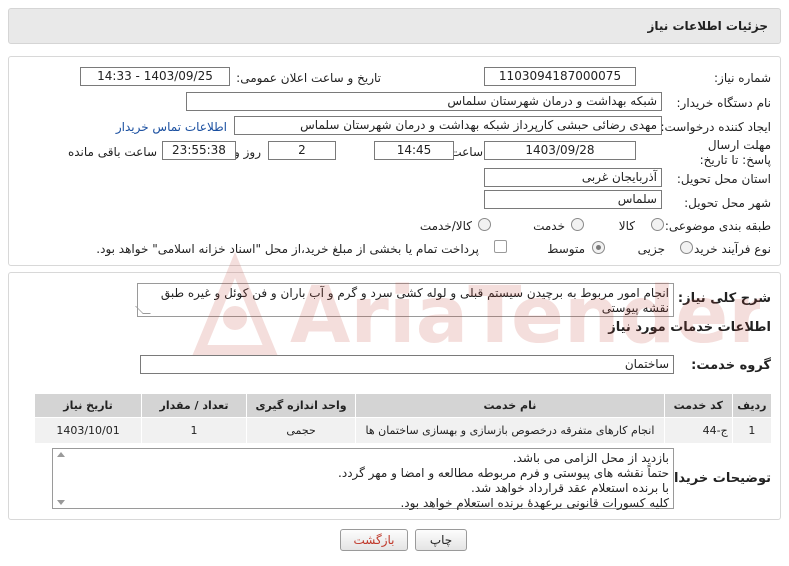 This screenshot has width=789, height=566. What do you see at coordinates (724, 298) in the screenshot?
I see `summary-label: شرح کلی نیاز:` at bounding box center [724, 298].